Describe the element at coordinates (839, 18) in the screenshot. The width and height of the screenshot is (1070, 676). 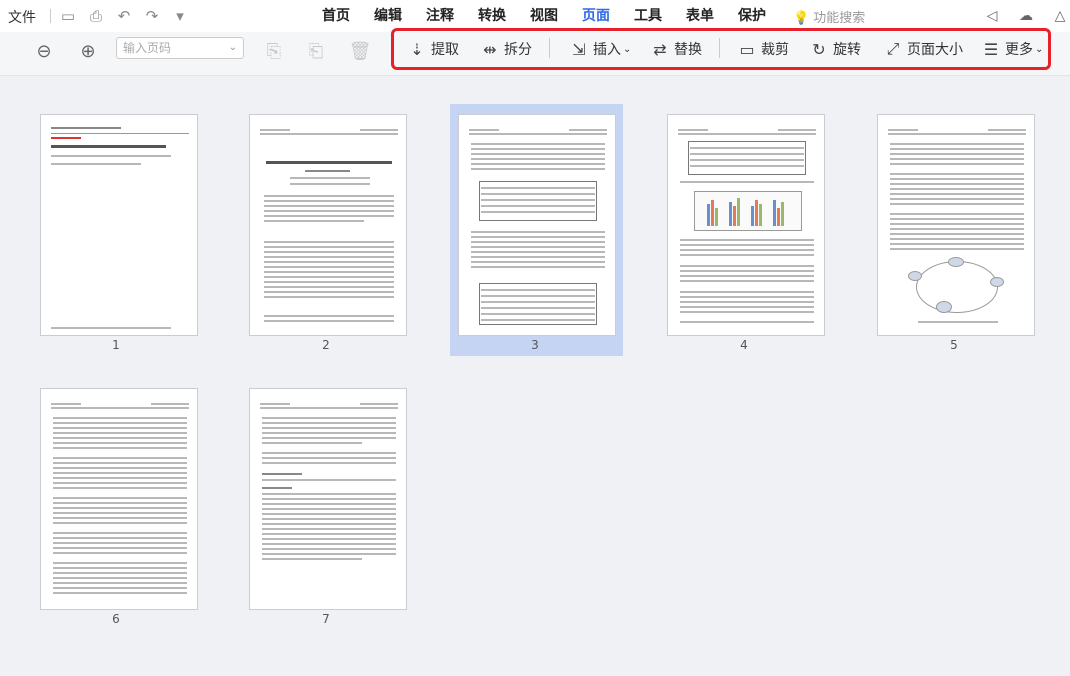
I see `feature-search-label: 功能搜索` at that location.